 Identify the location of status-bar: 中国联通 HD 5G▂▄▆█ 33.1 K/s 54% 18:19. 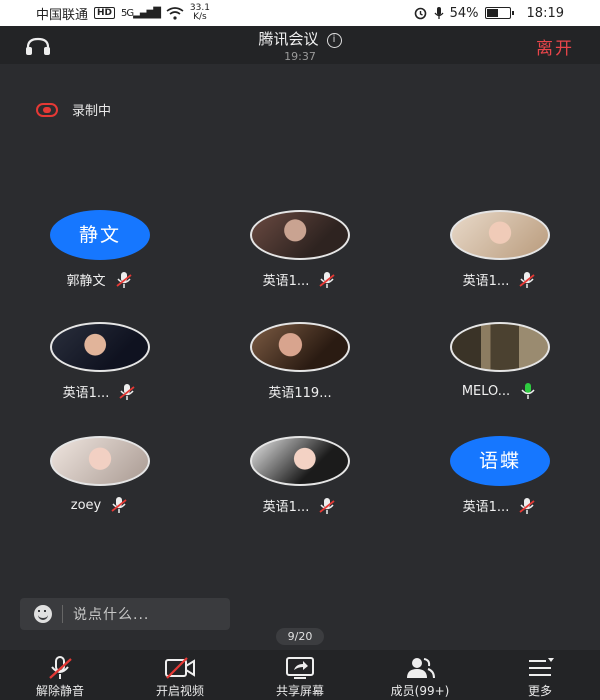
(300, 13).